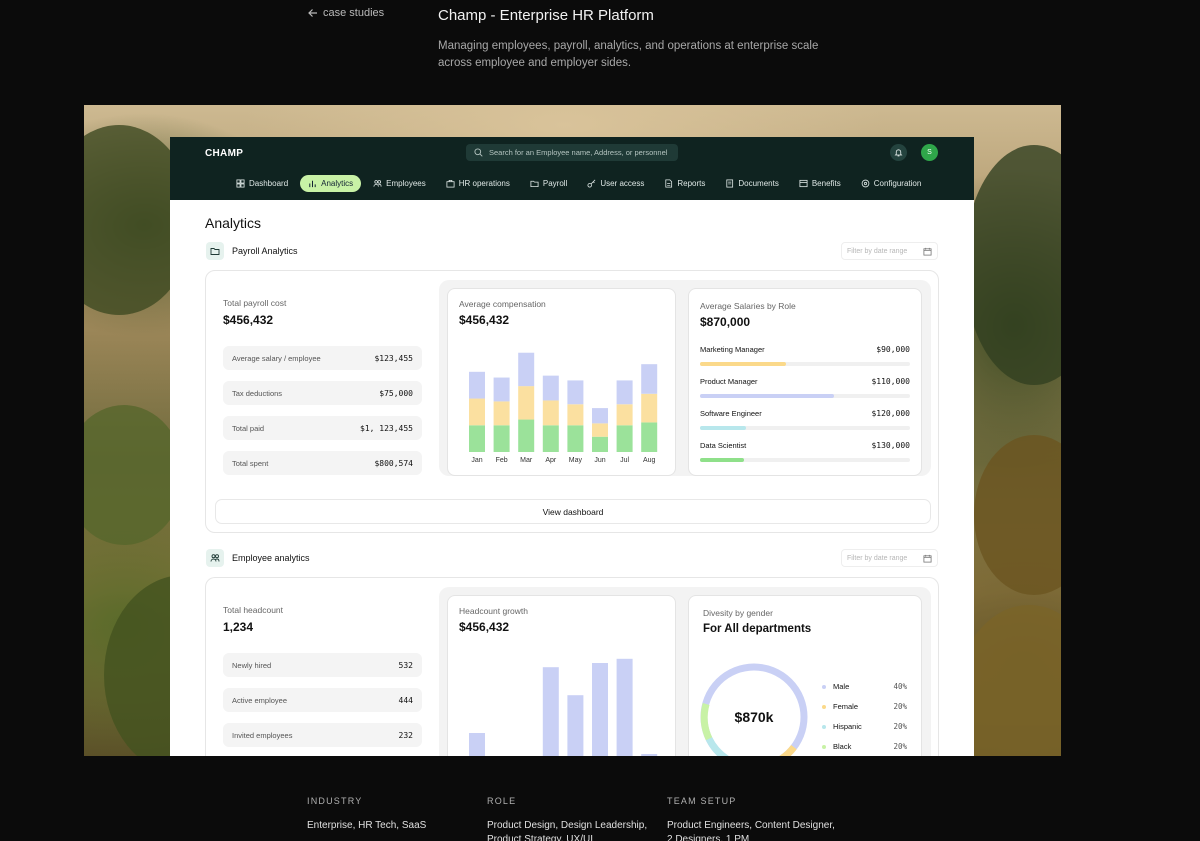 The width and height of the screenshot is (1200, 841). Describe the element at coordinates (725, 322) in the screenshot. I see `salaries-by-role-value: $870,000` at that location.